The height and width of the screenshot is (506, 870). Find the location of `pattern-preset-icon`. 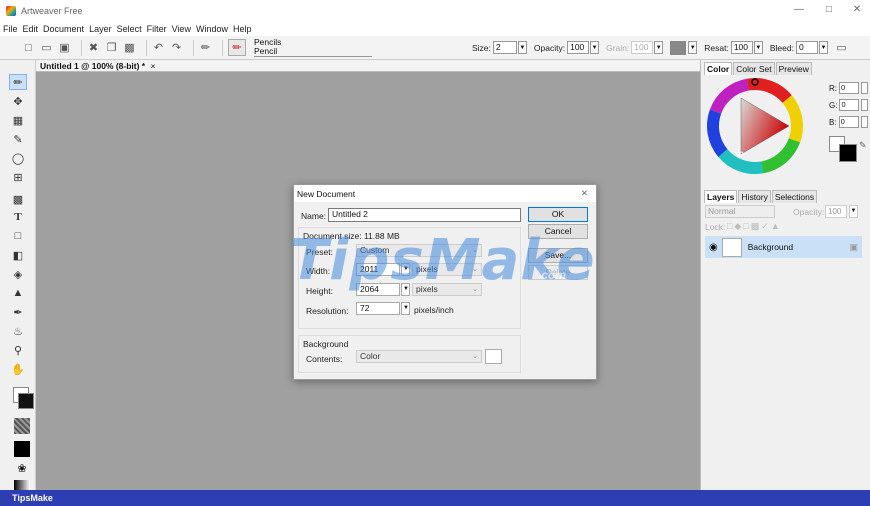

pattern-preset-icon is located at coordinates (22, 449).